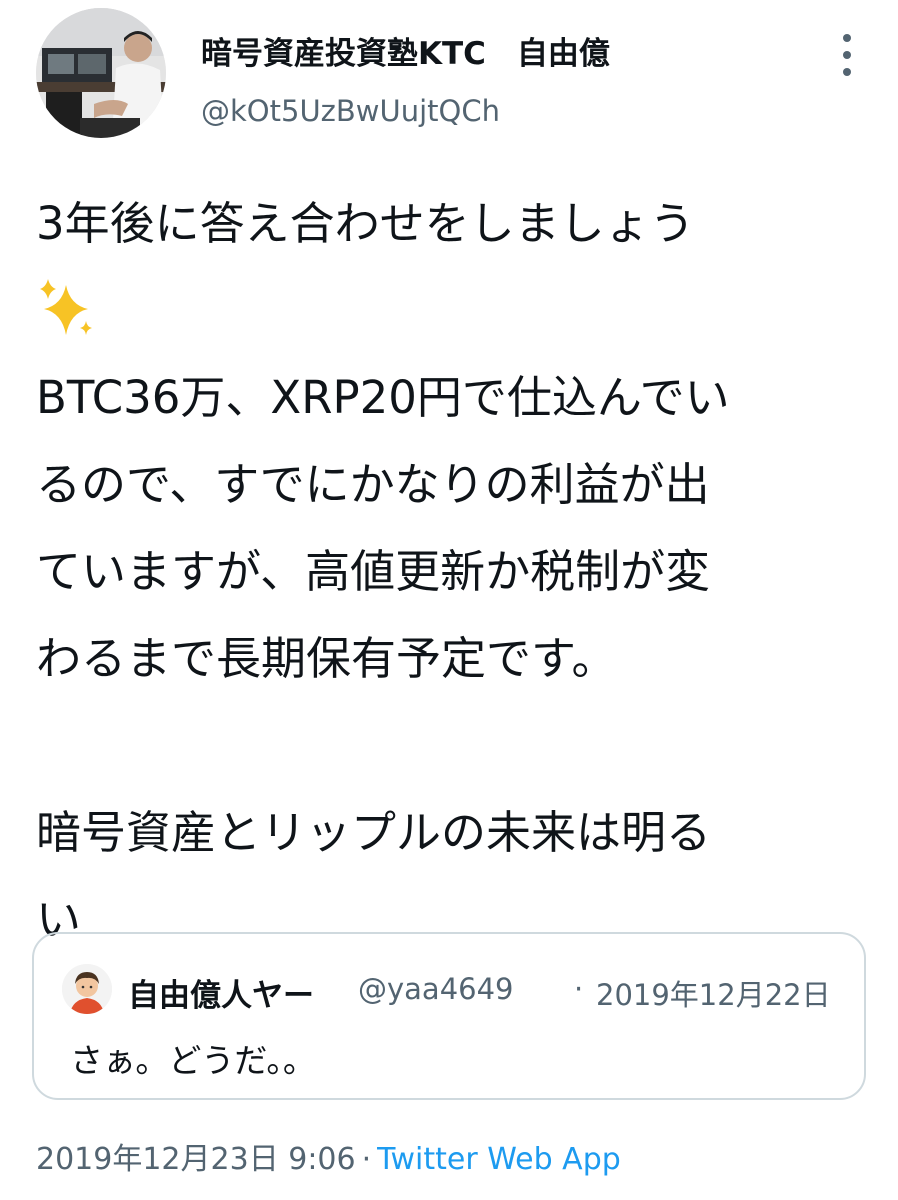 This screenshot has height=1200, width=898. I want to click on quoted-author-handle: @yaa4649, so click(436, 989).